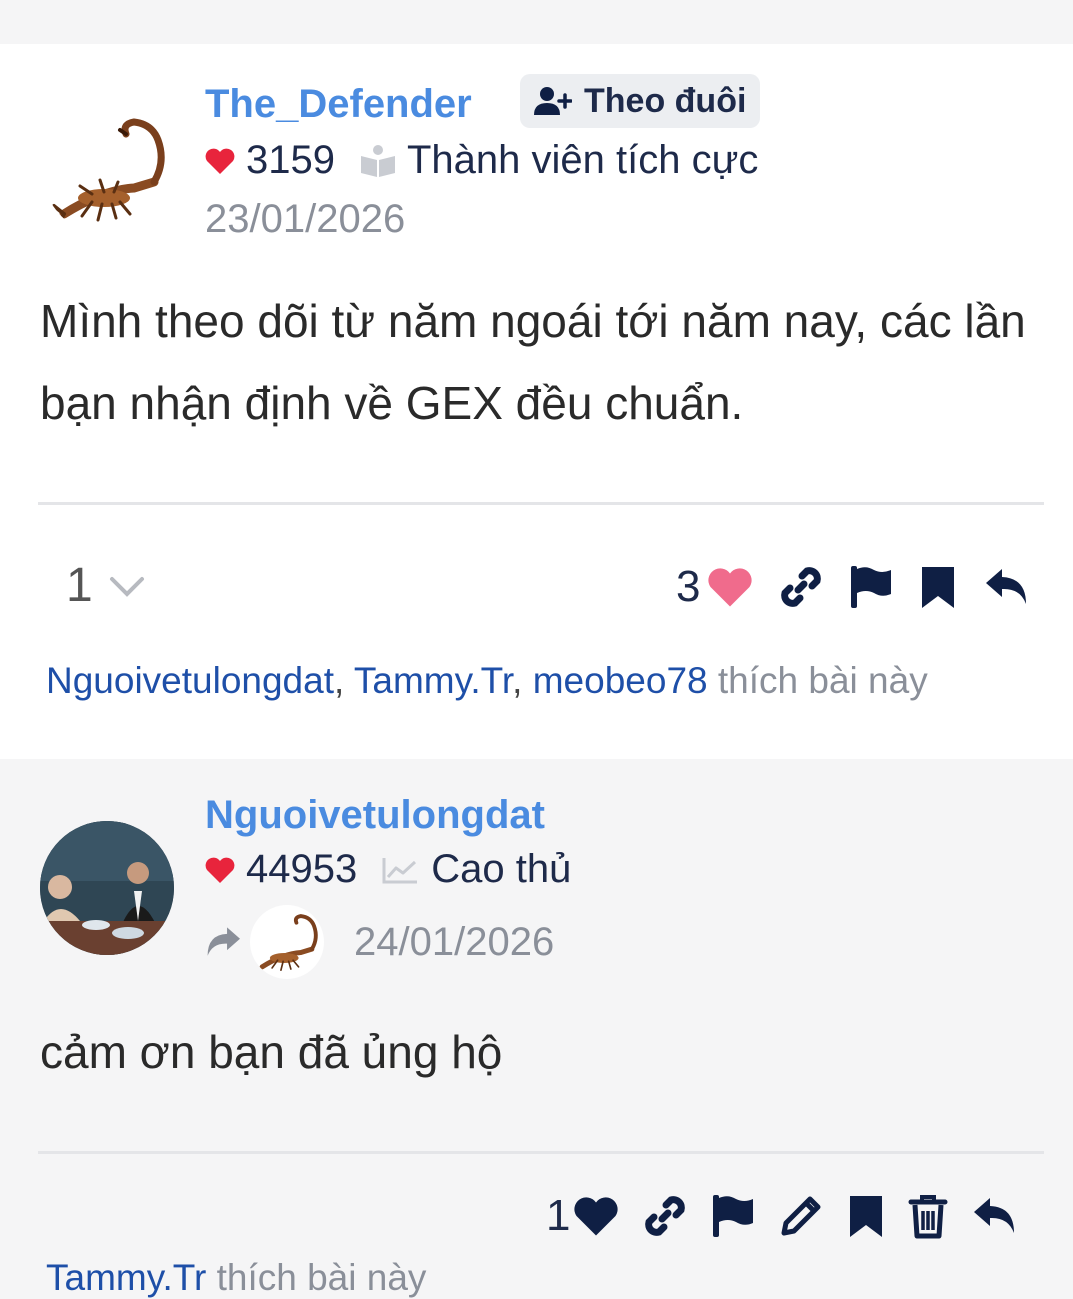 This screenshot has height=1299, width=1073. I want to click on chart-line-icon, so click(400, 870).